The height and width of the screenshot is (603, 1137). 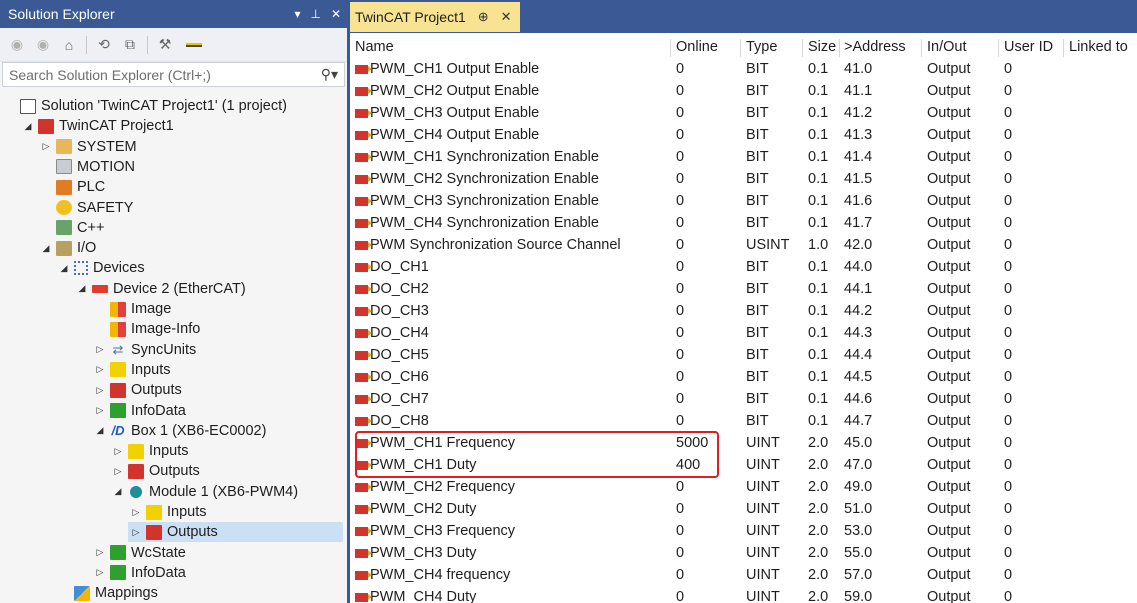 I want to click on table-row: PWM_CH2 Duty 0 UINT 2.0 51.0 Output 0, so click(x=743, y=509).